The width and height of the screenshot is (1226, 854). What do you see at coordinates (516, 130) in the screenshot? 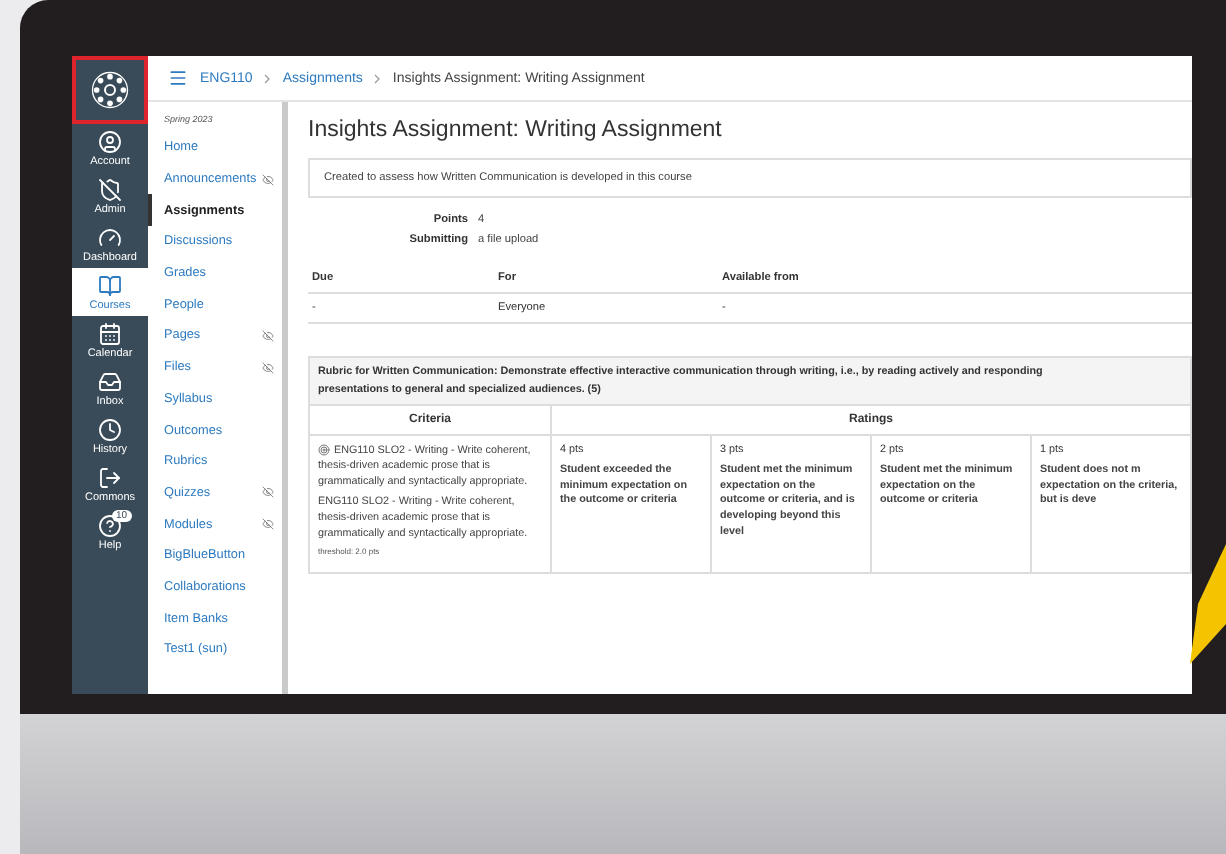
I see `page-title: Insights Assignment: Writing Assignment` at bounding box center [516, 130].